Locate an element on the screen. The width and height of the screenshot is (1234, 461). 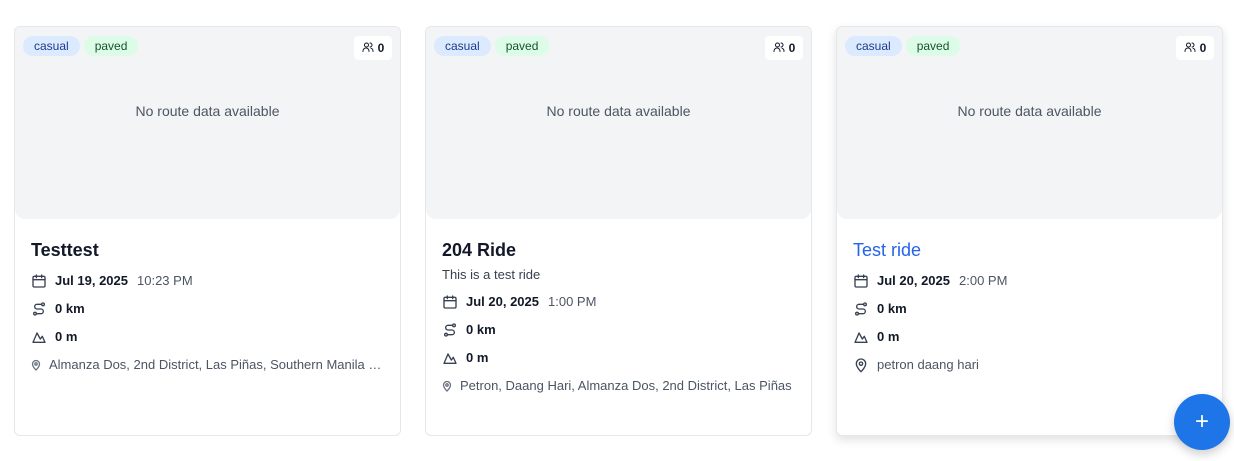
date-row: Jul 20, 2025 2:00 PM is located at coordinates (1029, 281).